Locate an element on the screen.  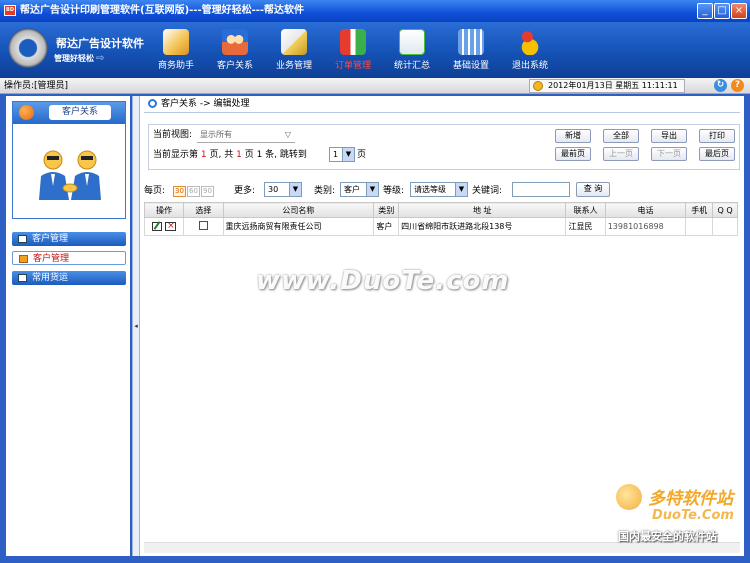
per-page-30: 30 is located at coordinates (179, 191).